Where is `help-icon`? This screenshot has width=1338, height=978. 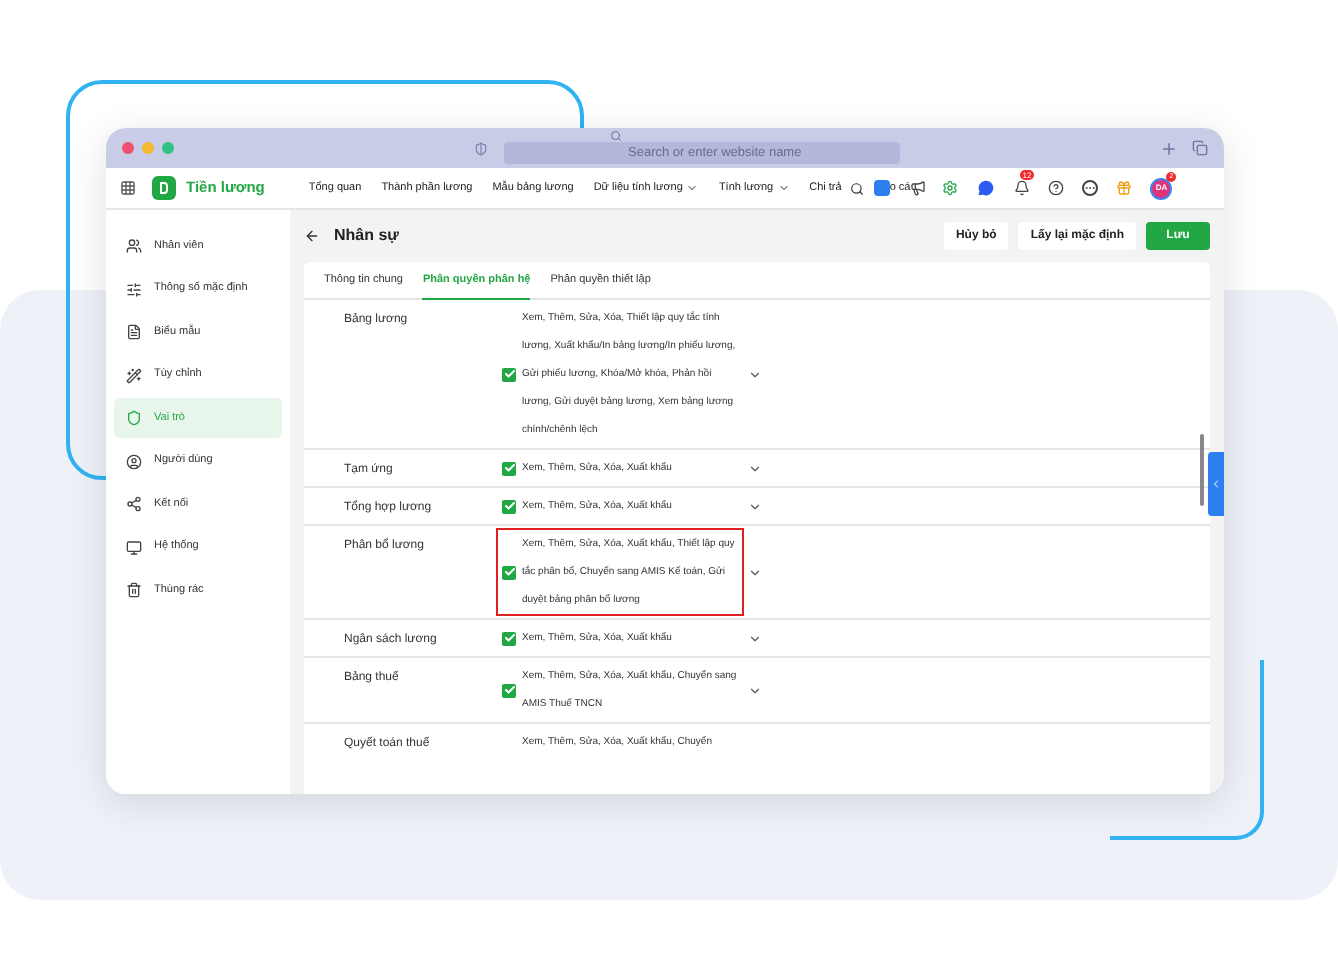
help-icon is located at coordinates (1056, 188).